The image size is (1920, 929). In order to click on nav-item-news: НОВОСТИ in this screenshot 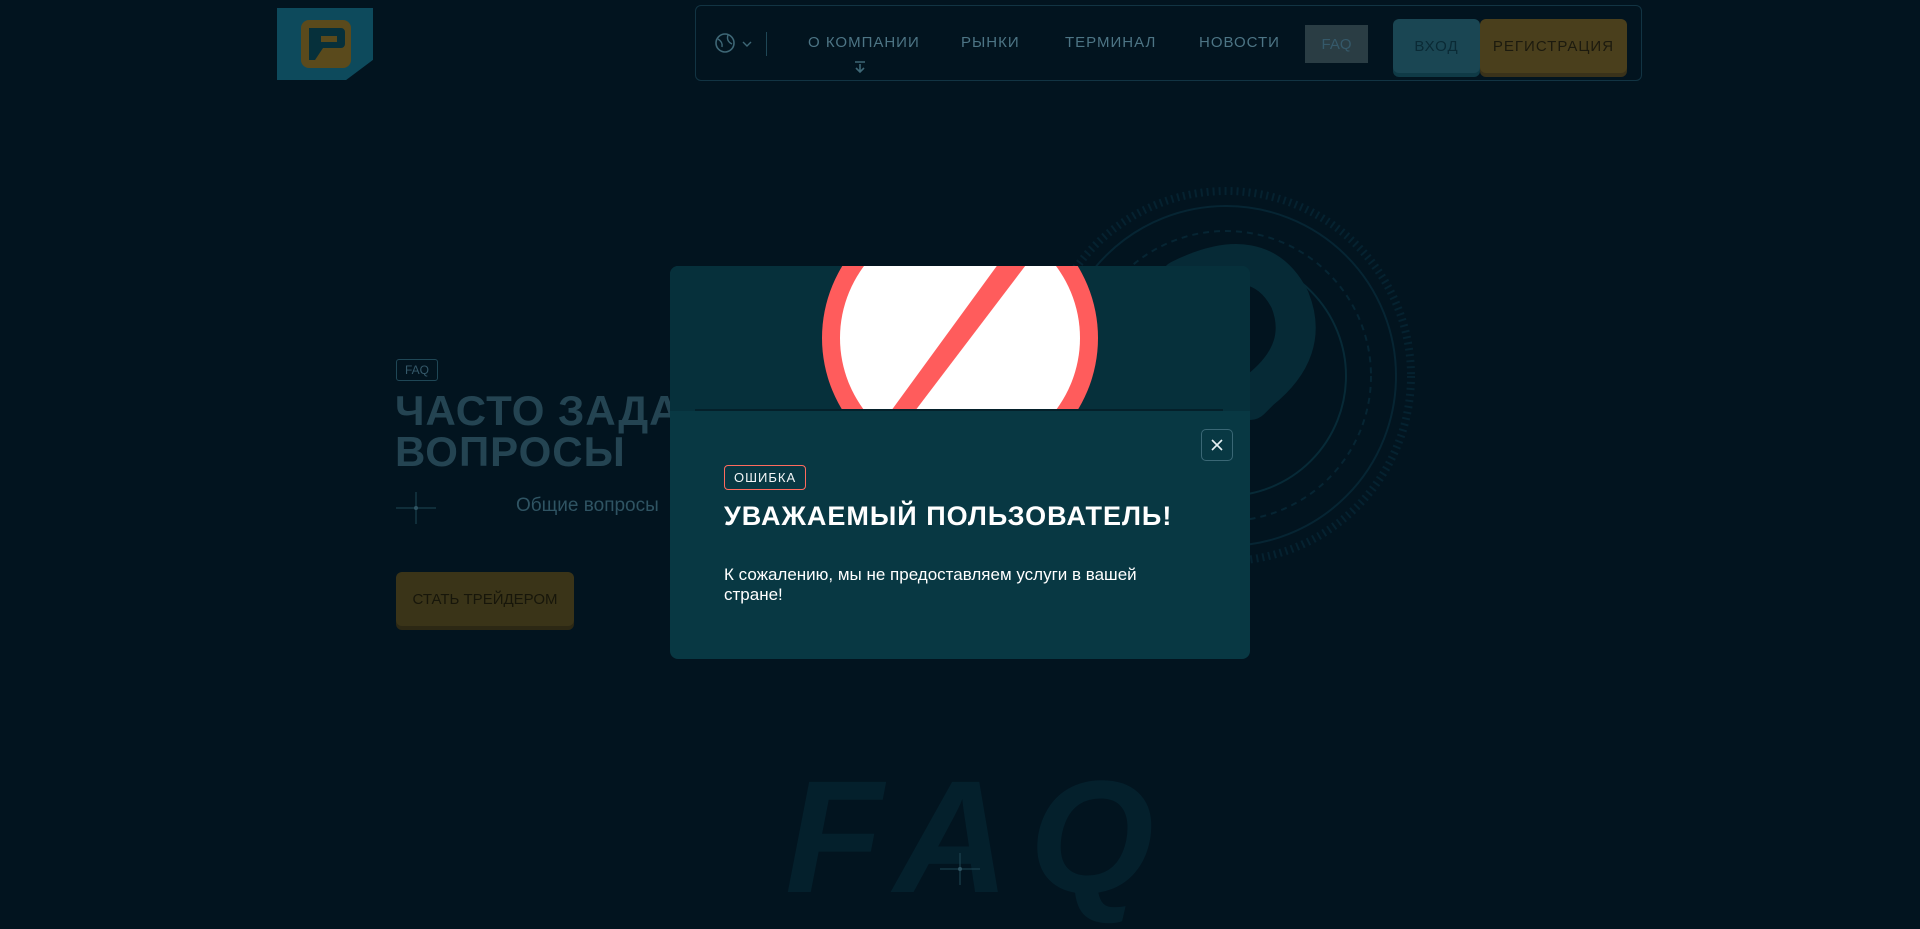, I will do `click(1239, 42)`.